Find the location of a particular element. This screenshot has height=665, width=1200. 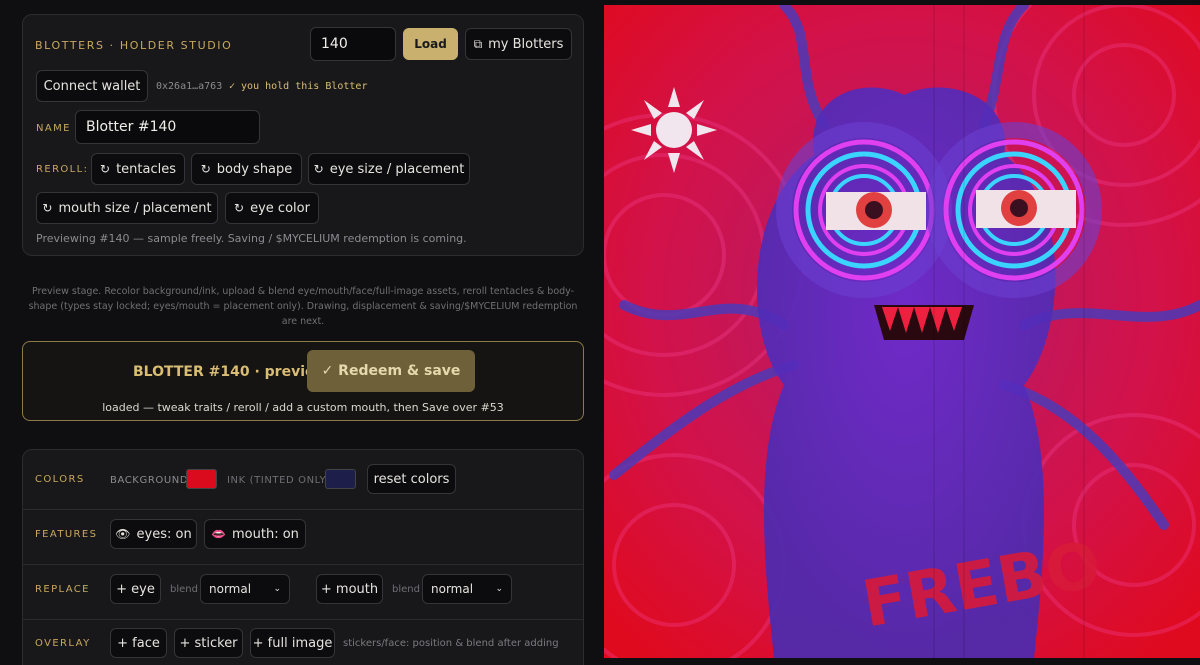

reroll-mouth-placement-button: ↻ mouth size / placement is located at coordinates (127, 208).